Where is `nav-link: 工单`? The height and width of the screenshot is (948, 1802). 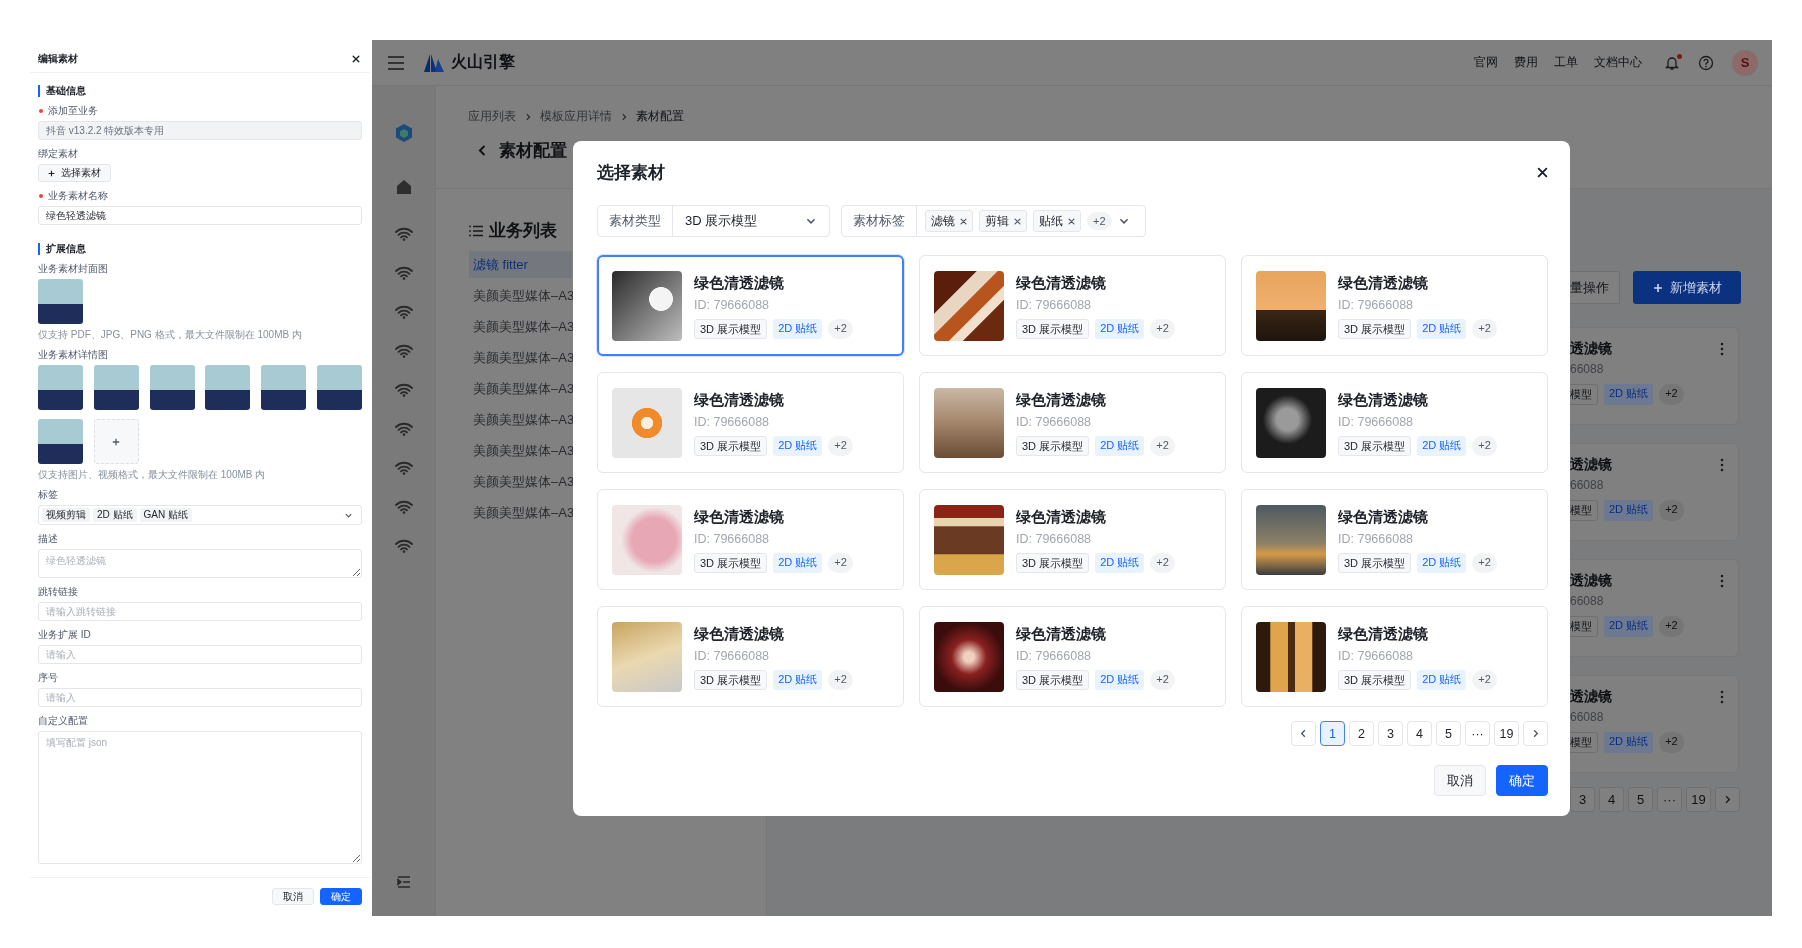 nav-link: 工单 is located at coordinates (1566, 62).